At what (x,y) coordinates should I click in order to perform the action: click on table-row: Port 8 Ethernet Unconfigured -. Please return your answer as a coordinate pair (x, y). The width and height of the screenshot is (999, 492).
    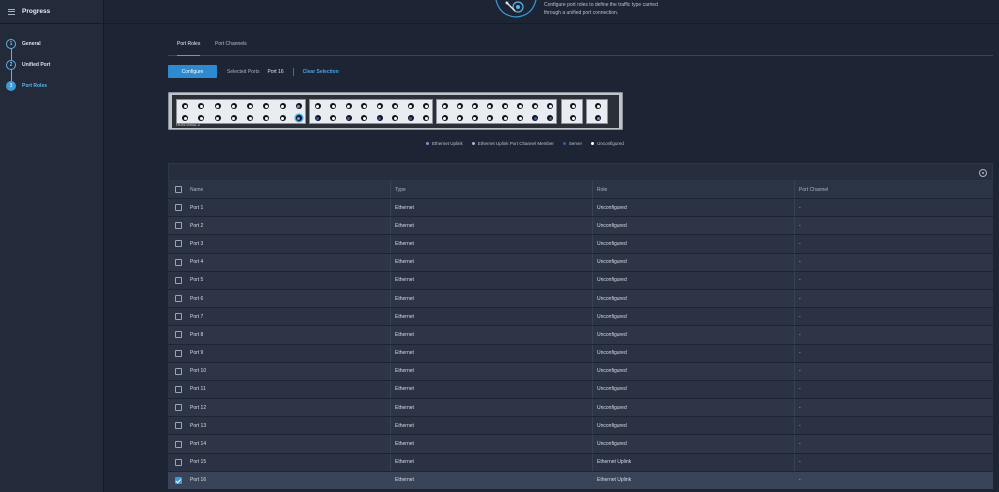
    Looking at the image, I should click on (580, 335).